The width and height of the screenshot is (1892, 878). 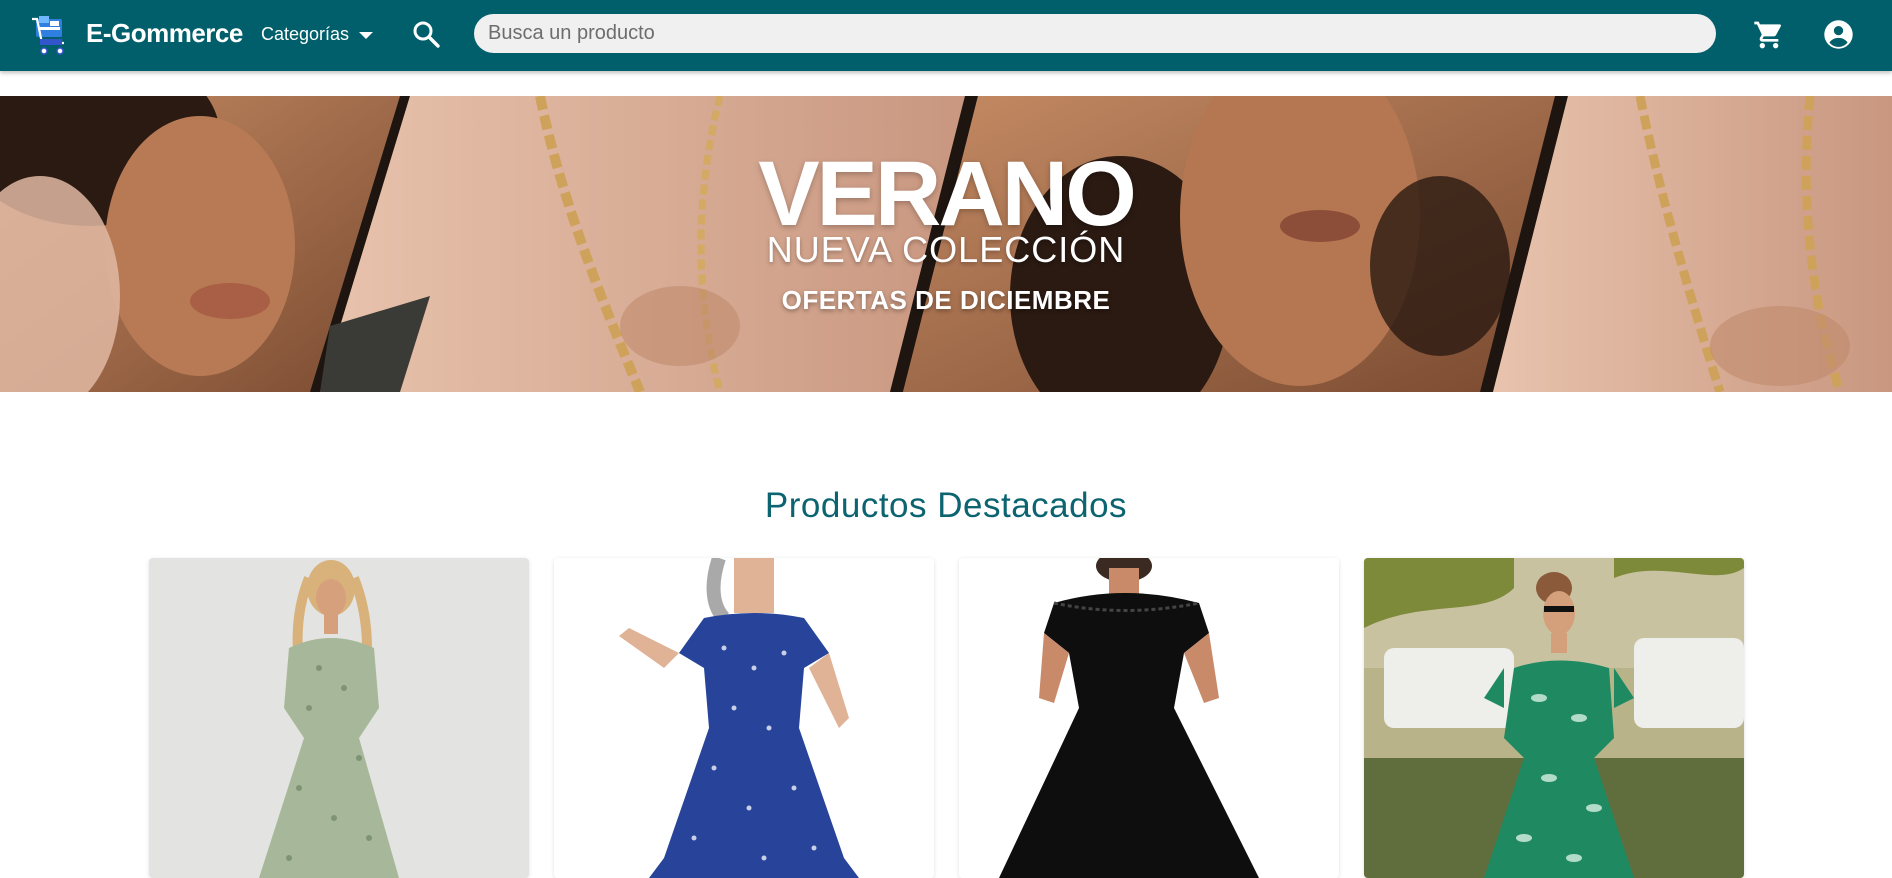 I want to click on hero-subtitle: NUEVA COLECCIÓN, so click(x=946, y=249).